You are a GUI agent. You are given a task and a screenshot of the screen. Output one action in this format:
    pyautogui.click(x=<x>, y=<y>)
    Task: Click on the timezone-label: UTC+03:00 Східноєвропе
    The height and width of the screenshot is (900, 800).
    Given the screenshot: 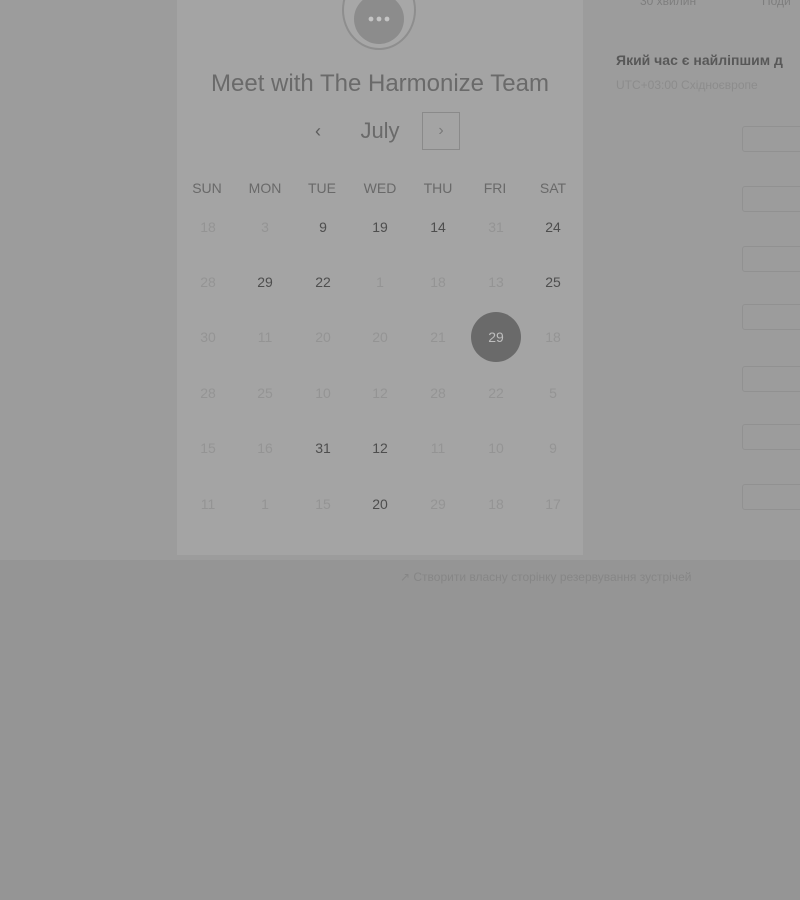 What is the action you would take?
    pyautogui.click(x=687, y=85)
    